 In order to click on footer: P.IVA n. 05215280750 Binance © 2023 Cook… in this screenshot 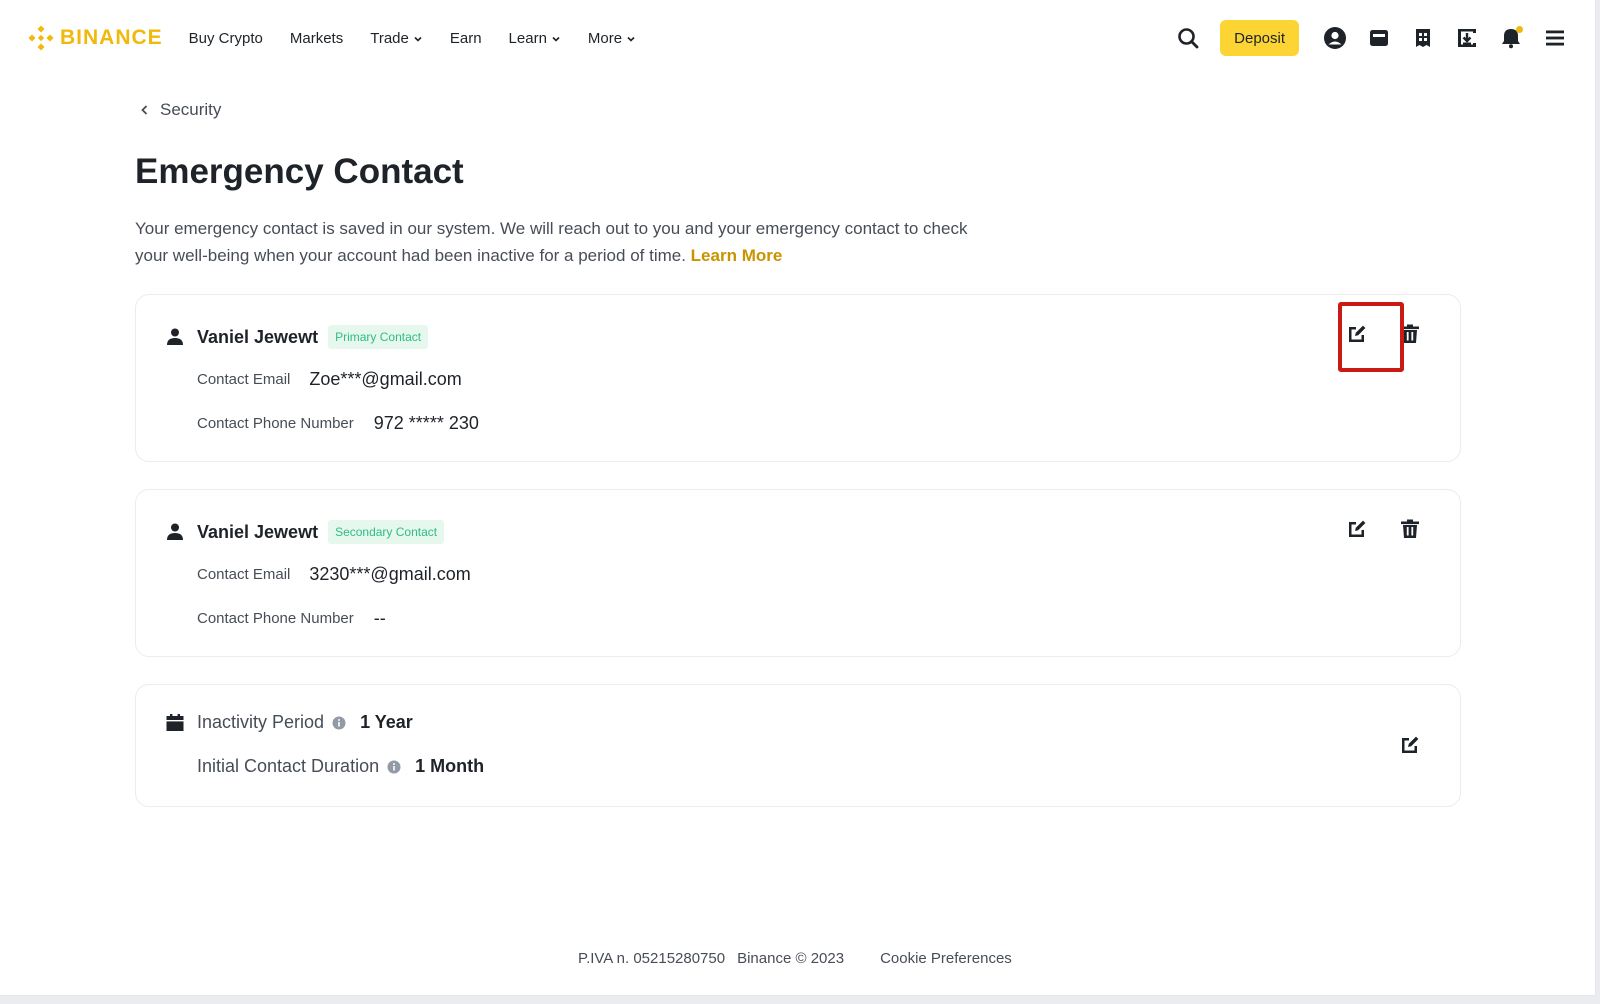, I will do `click(795, 958)`.